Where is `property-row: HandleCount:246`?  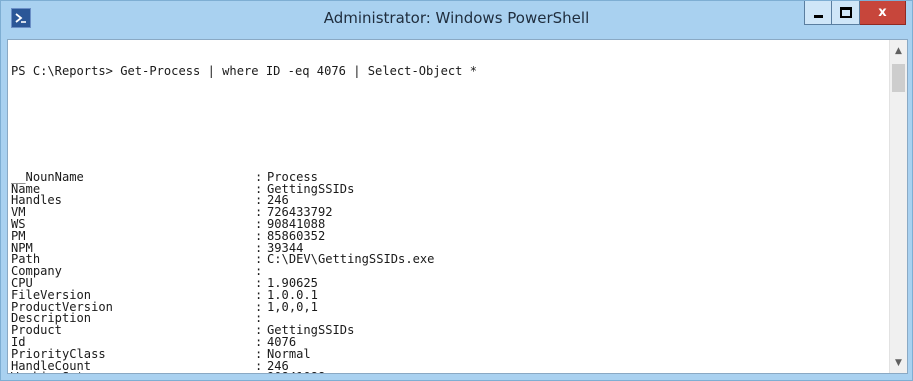
property-row: HandleCount:246 is located at coordinates (450, 366).